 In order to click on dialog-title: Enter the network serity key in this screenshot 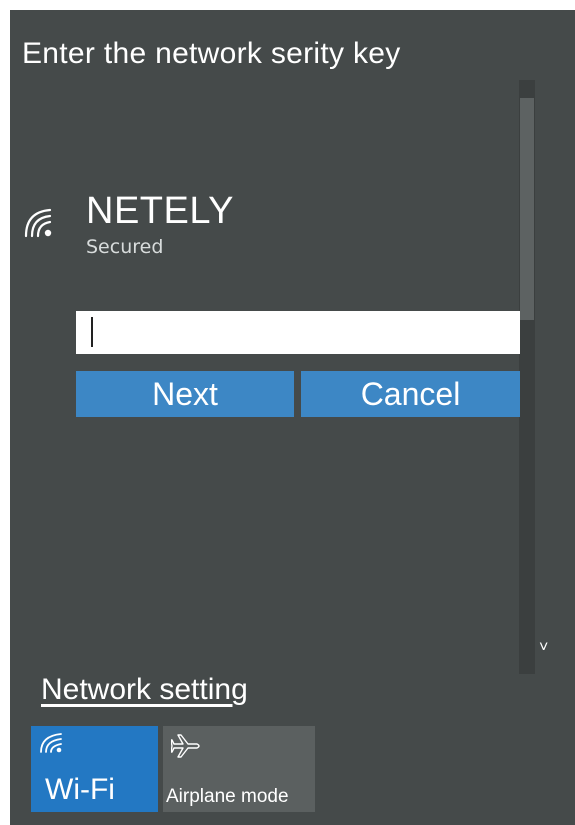, I will do `click(211, 53)`.